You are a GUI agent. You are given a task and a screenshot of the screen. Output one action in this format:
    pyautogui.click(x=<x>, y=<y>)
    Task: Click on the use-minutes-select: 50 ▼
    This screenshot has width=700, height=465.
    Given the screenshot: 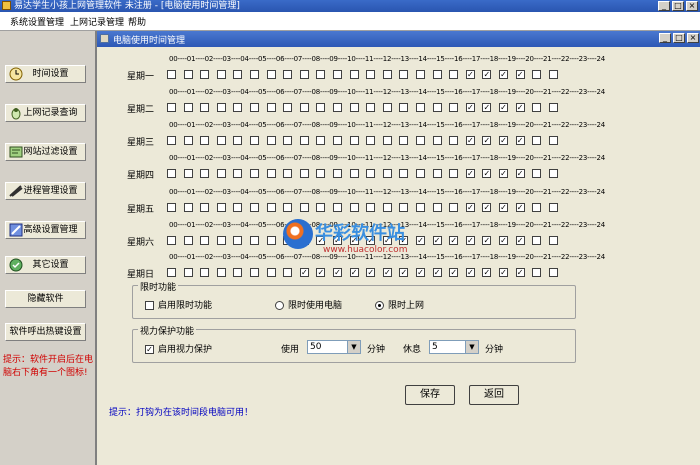 What is the action you would take?
    pyautogui.click(x=334, y=347)
    